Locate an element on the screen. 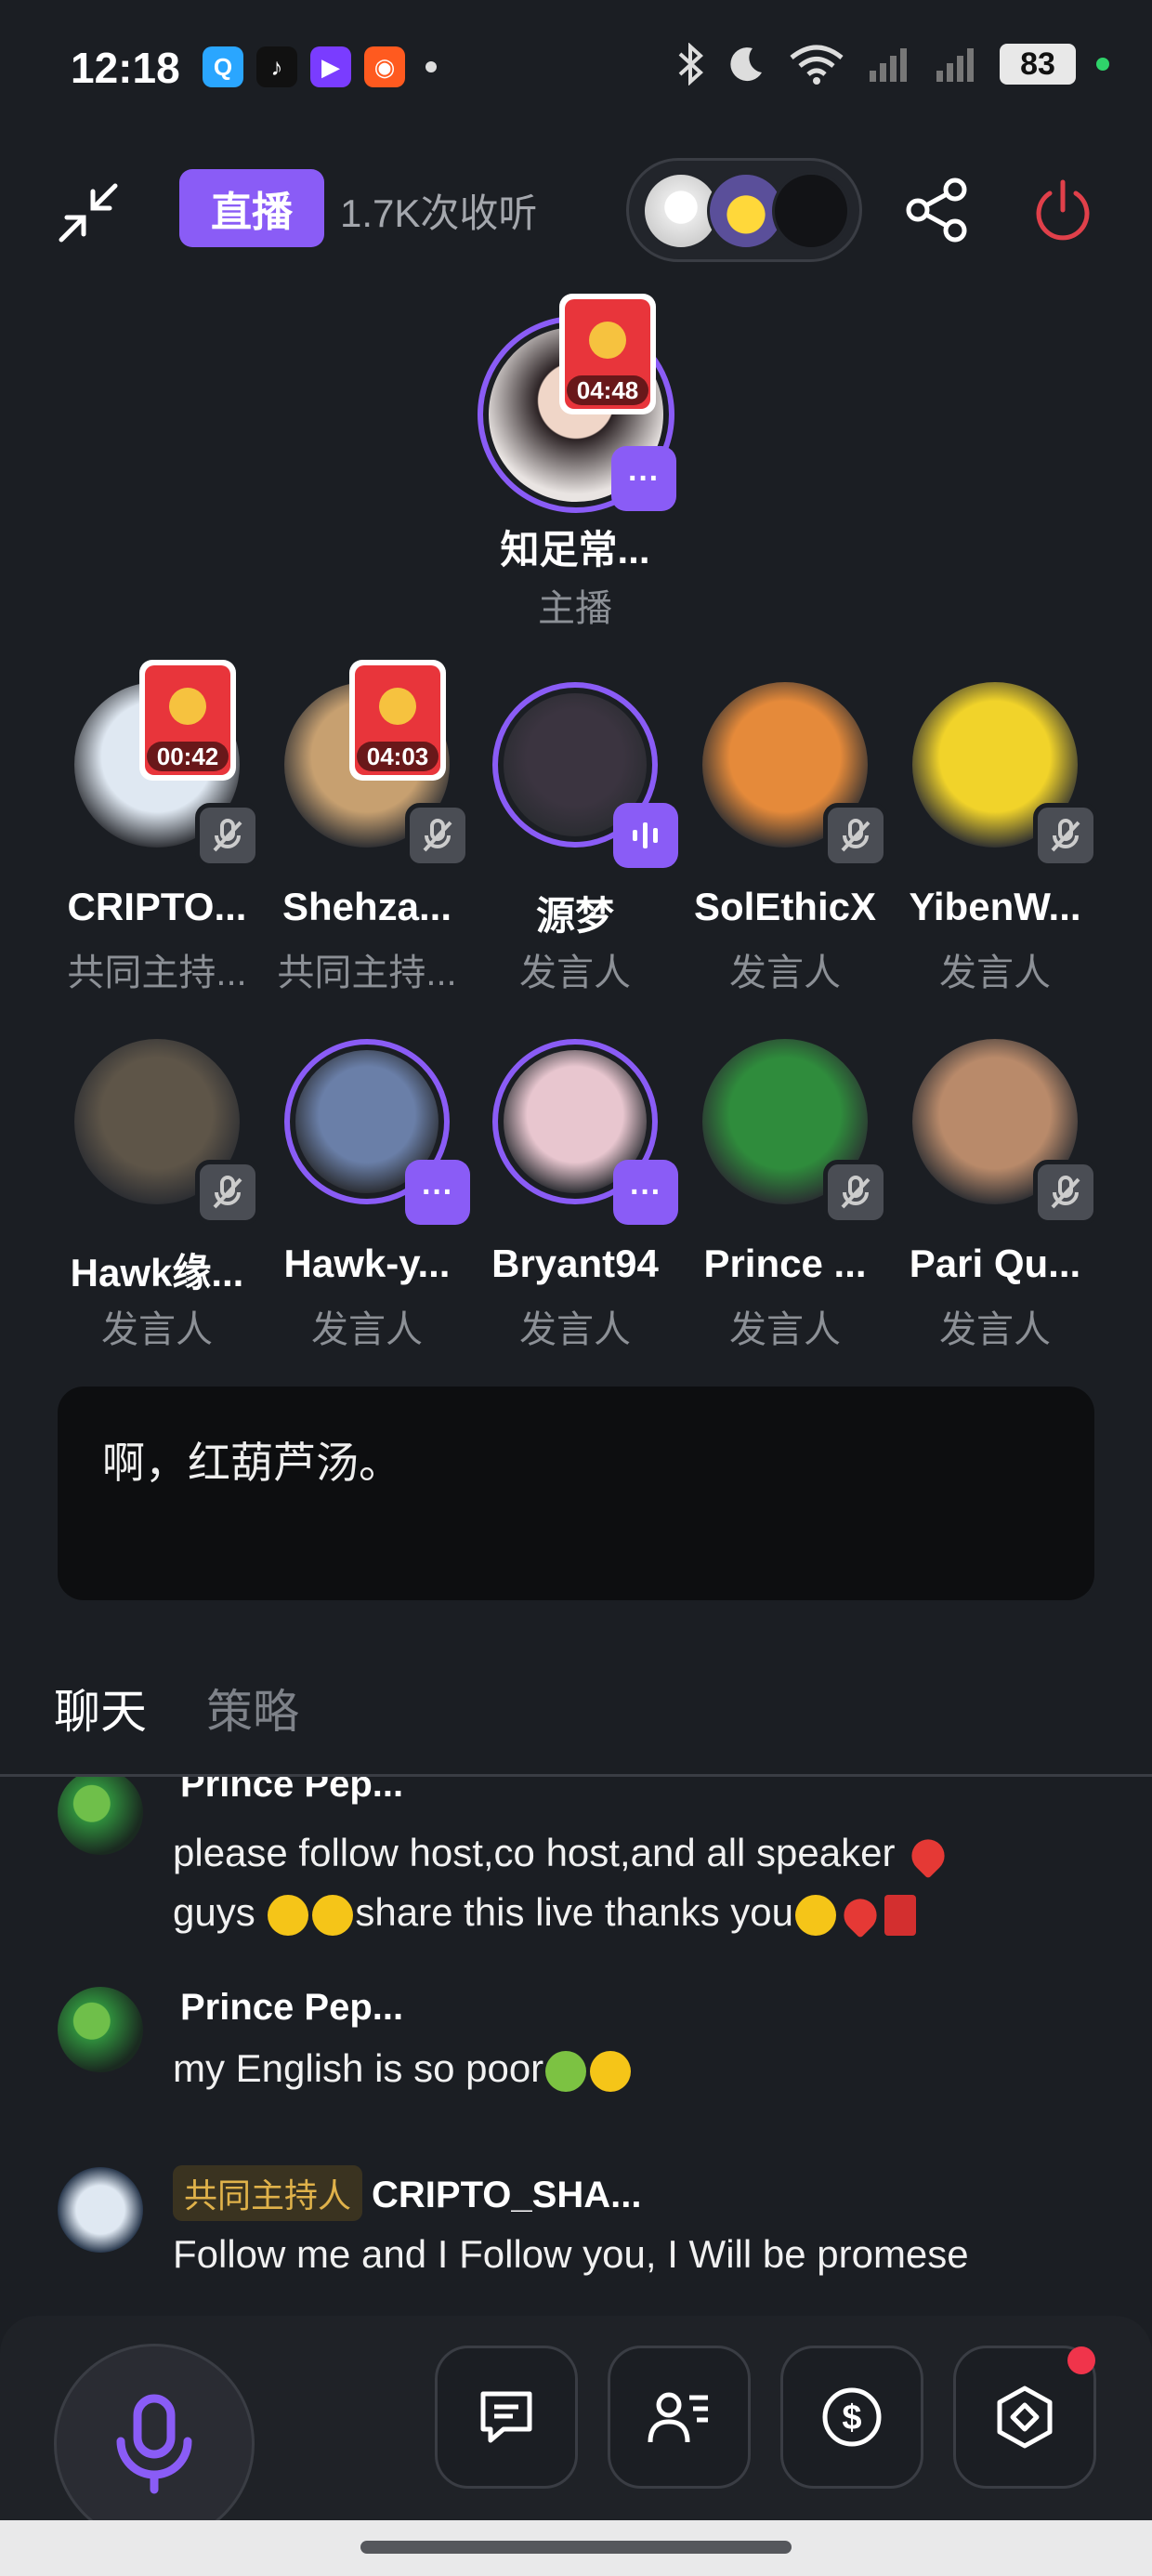 The image size is (1152, 2576). tab-strategy: 策略 is located at coordinates (253, 1708).